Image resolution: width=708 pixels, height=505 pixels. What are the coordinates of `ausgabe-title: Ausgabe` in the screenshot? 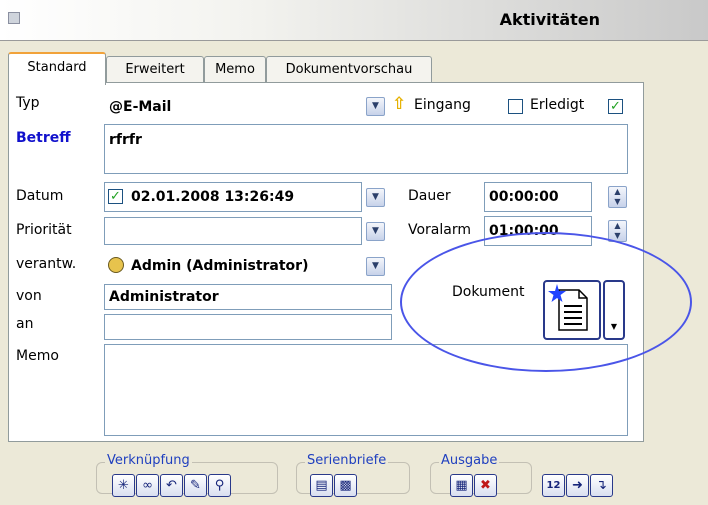 It's located at (469, 460).